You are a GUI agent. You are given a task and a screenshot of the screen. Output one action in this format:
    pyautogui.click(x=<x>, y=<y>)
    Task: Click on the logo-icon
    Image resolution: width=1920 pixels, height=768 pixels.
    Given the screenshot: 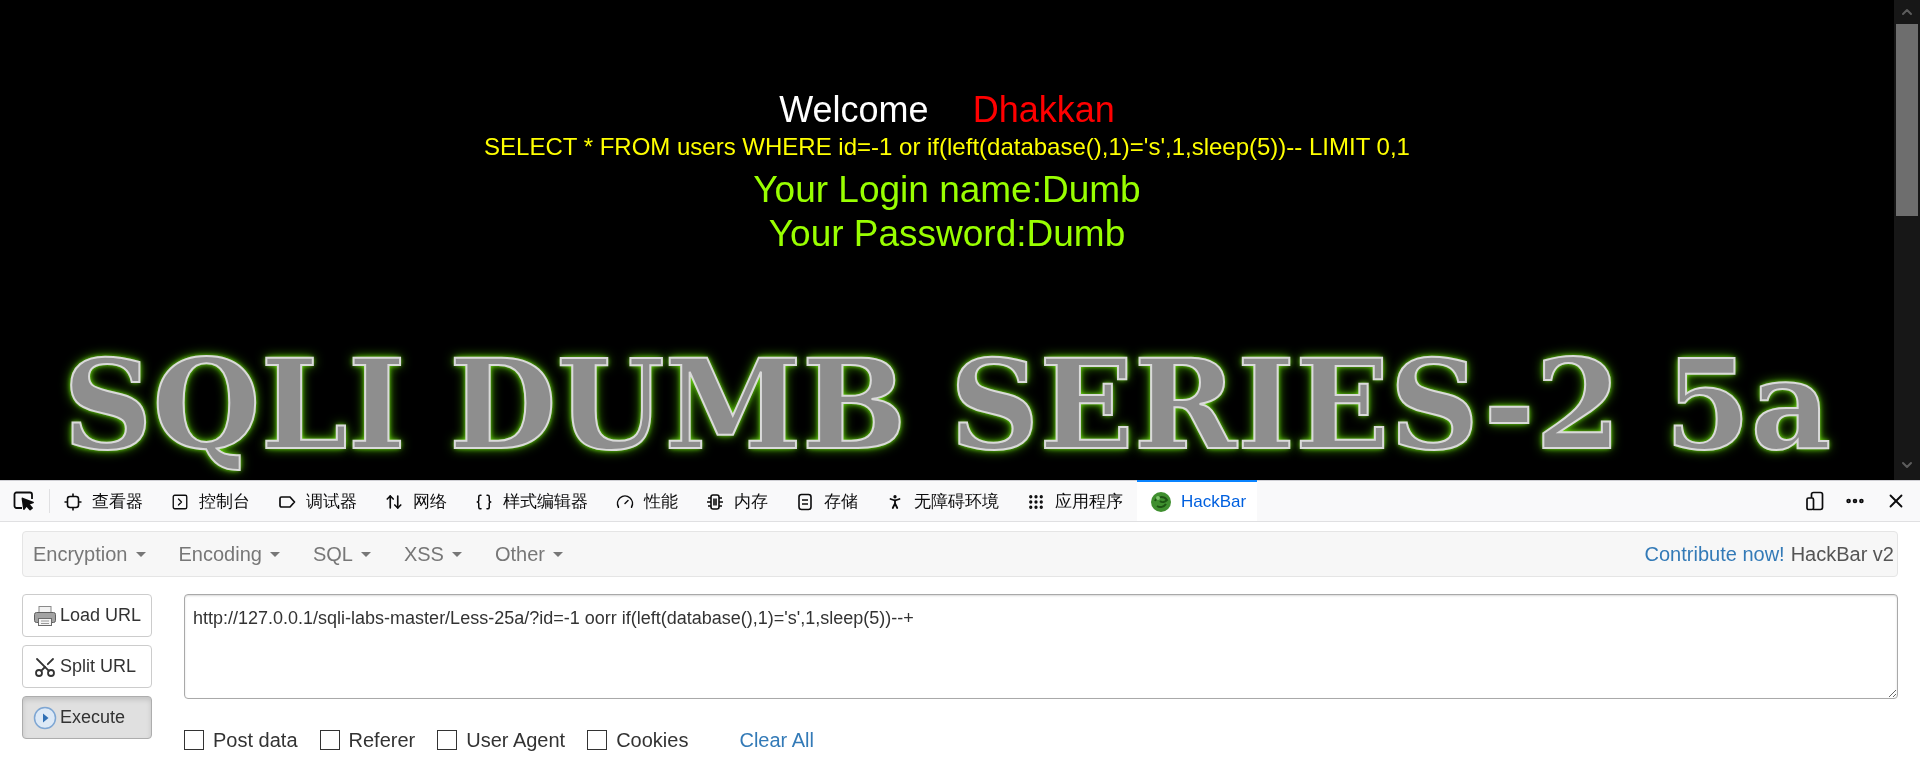 What is the action you would take?
    pyautogui.click(x=1161, y=501)
    